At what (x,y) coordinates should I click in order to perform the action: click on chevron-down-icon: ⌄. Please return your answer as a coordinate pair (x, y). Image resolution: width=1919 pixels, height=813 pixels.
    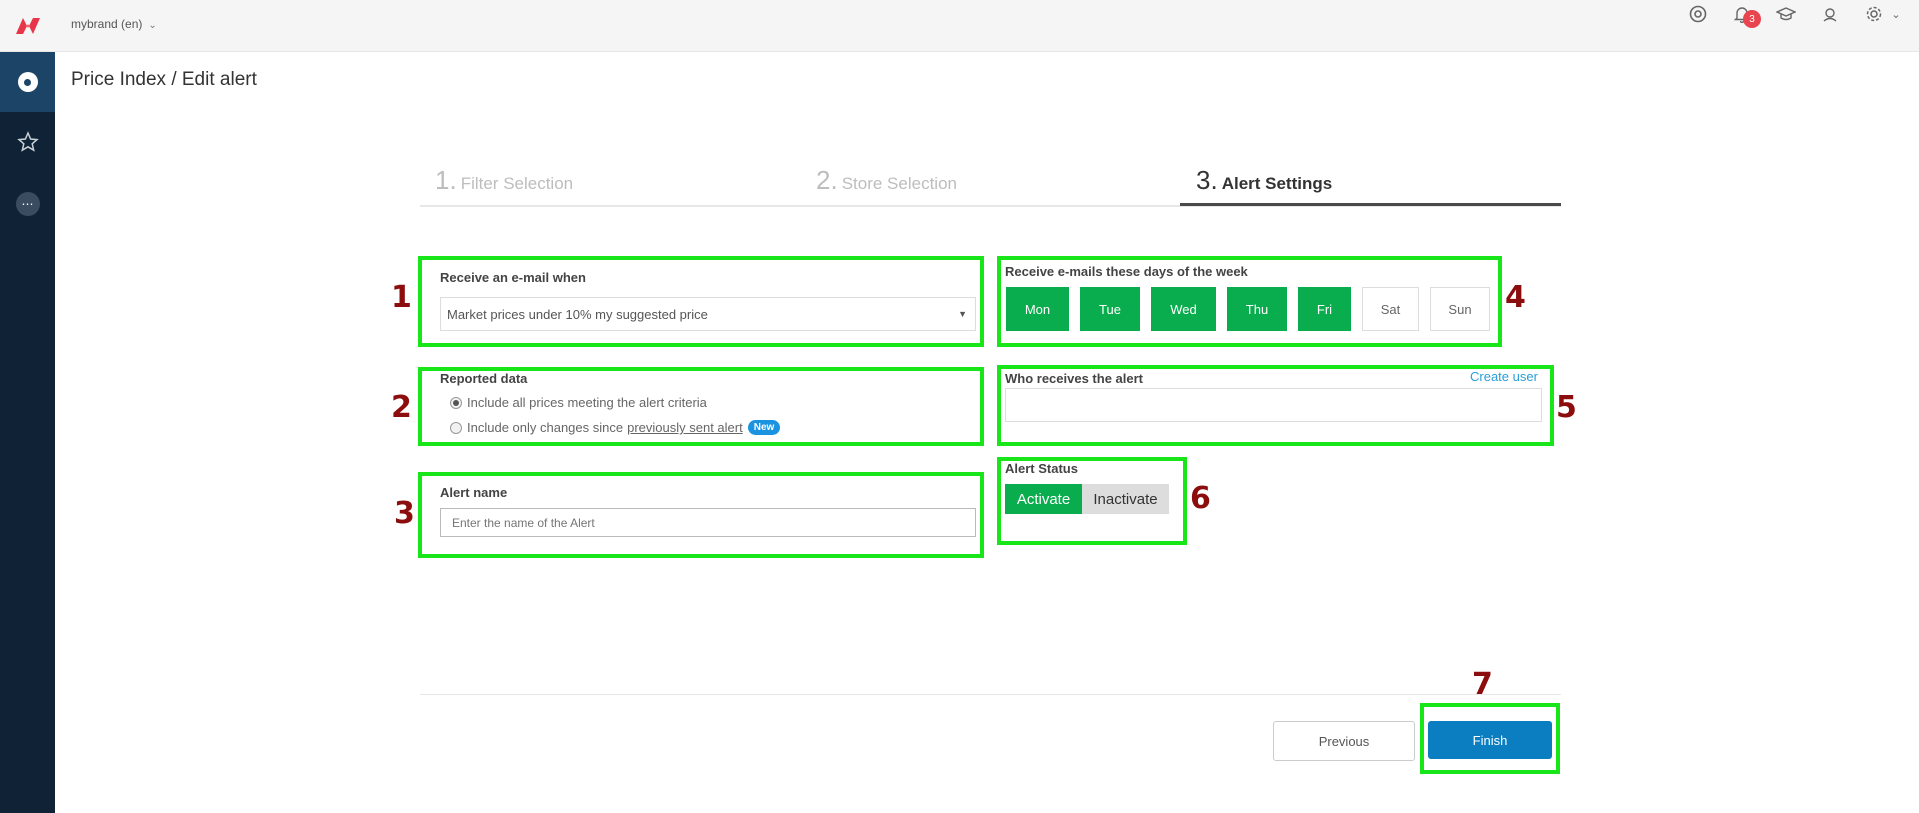
    Looking at the image, I should click on (152, 25).